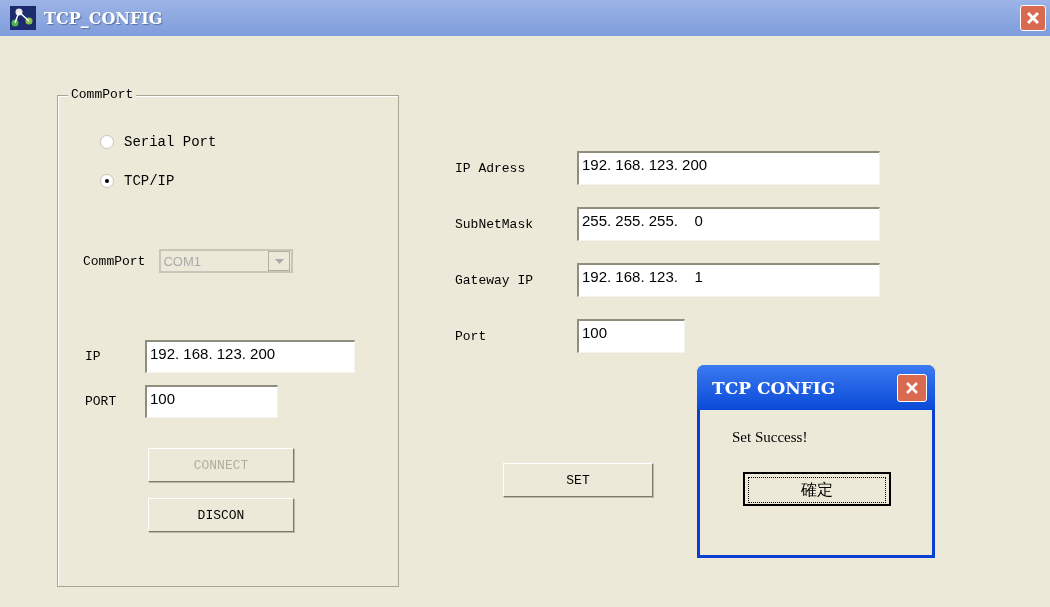 This screenshot has height=607, width=1050. What do you see at coordinates (494, 224) in the screenshot?
I see `field-label: SubNetMask` at bounding box center [494, 224].